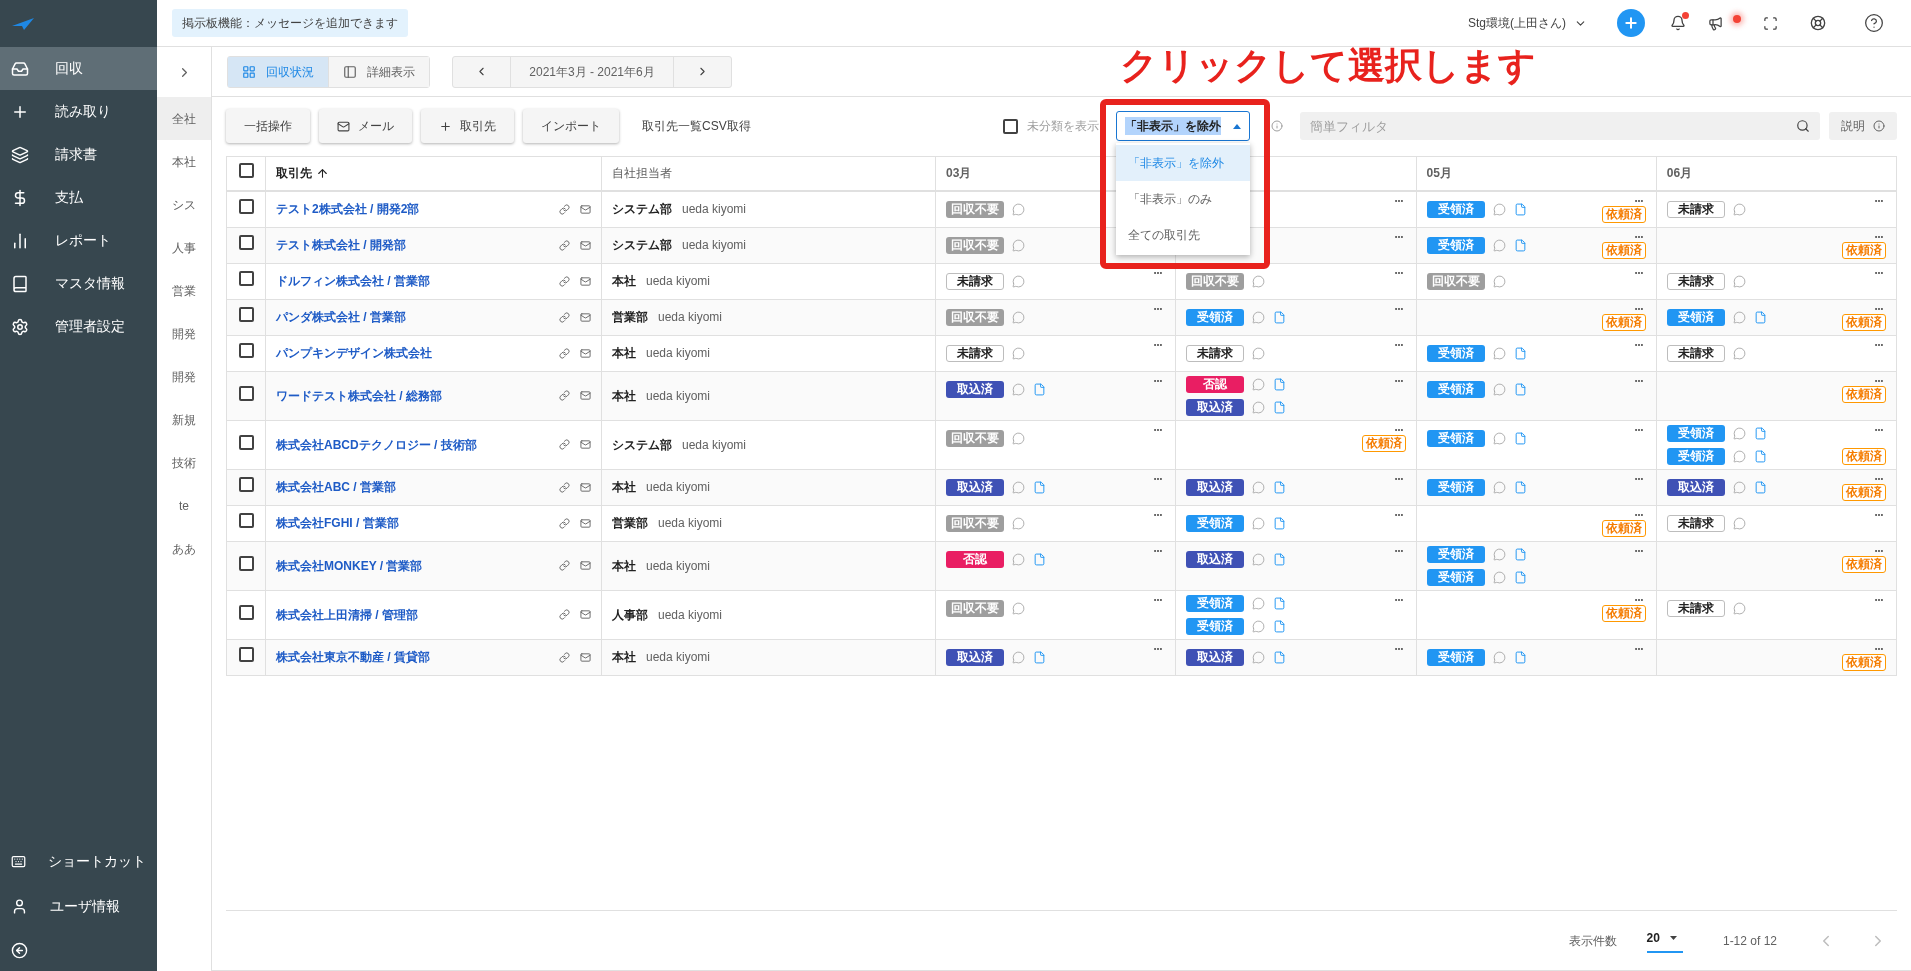 Image resolution: width=1911 pixels, height=971 pixels. I want to click on rows-per-page-label: 表示件数, so click(1592, 941).